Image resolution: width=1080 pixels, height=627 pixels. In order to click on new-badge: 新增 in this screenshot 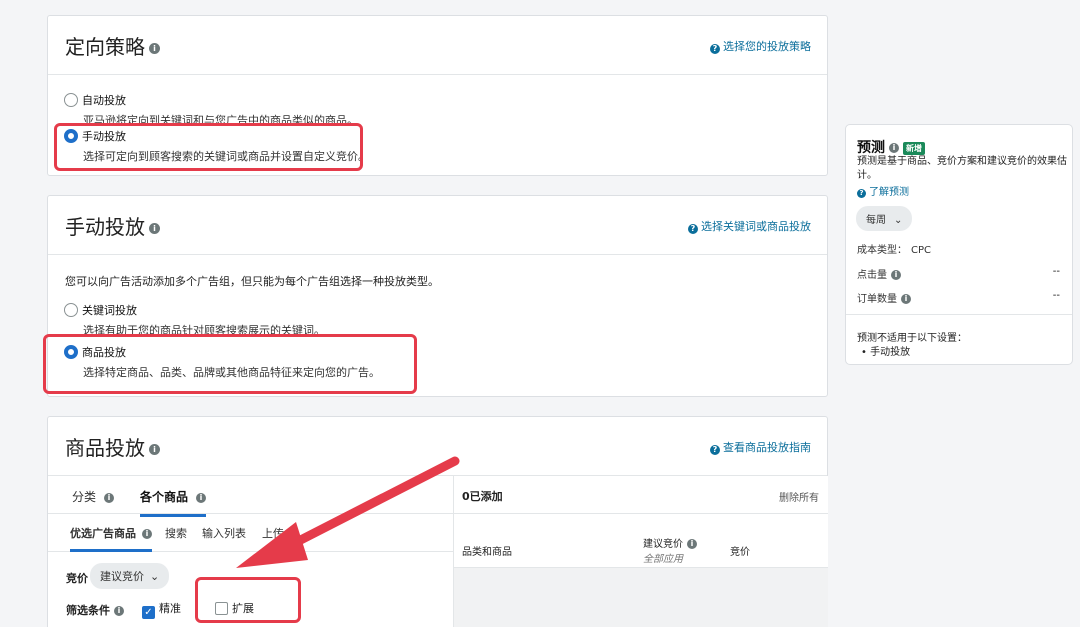, I will do `click(914, 148)`.